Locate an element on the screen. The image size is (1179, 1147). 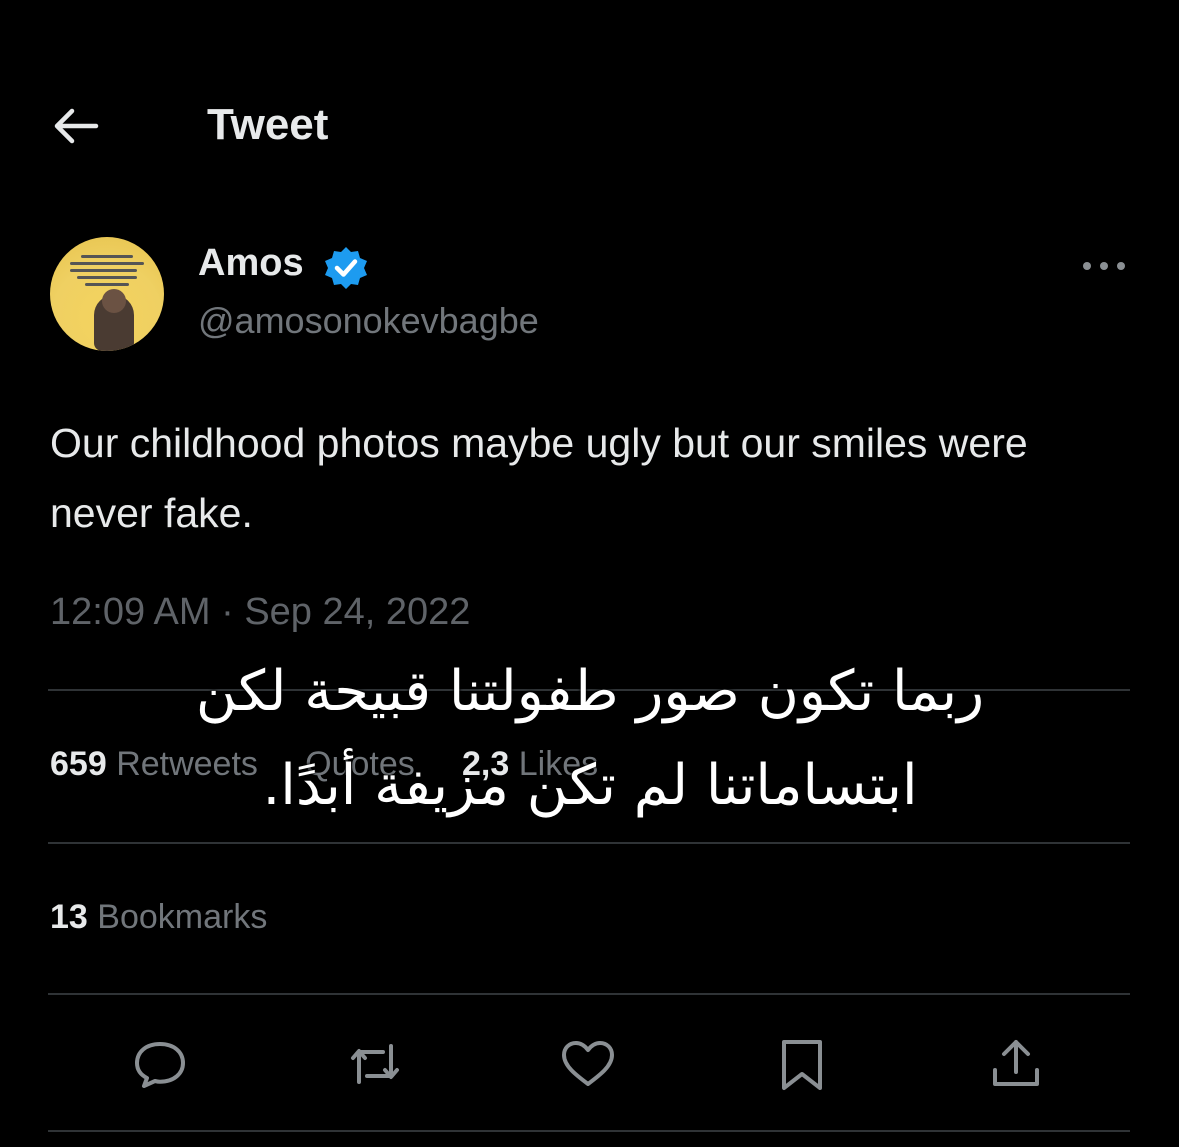
author-name: Amos is located at coordinates (251, 263).